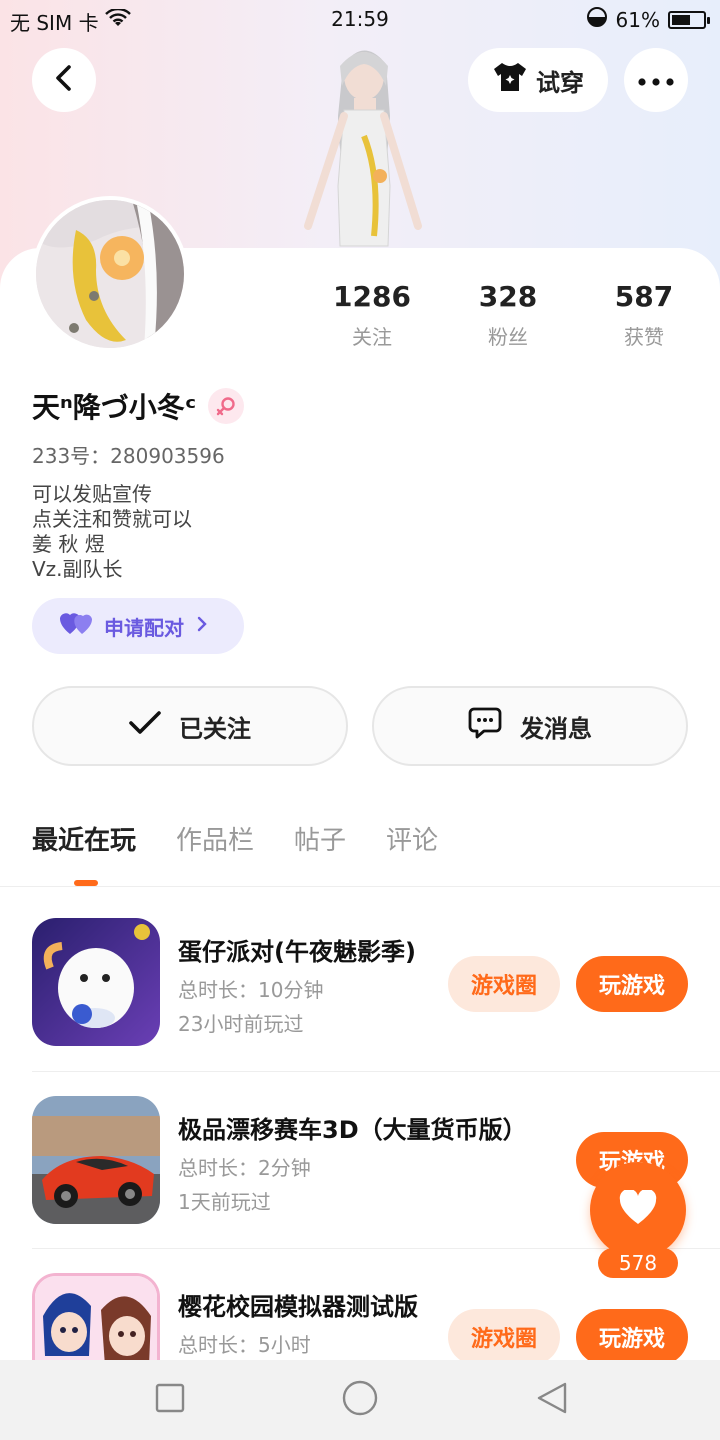  Describe the element at coordinates (244, 1345) in the screenshot. I see `game-duration: 总时长：5小时` at that location.